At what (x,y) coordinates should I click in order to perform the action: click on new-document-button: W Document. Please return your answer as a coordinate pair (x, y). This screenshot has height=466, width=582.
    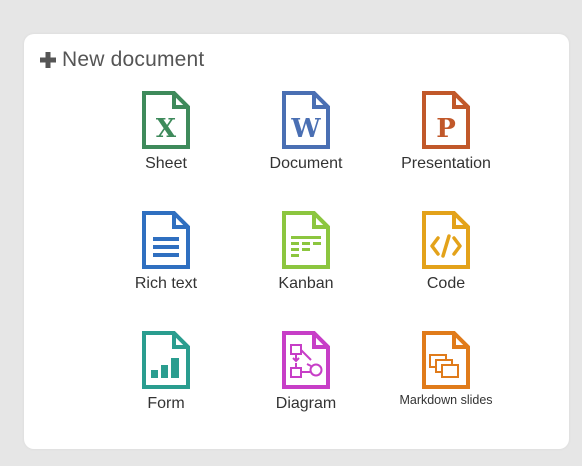
    Looking at the image, I should click on (306, 150).